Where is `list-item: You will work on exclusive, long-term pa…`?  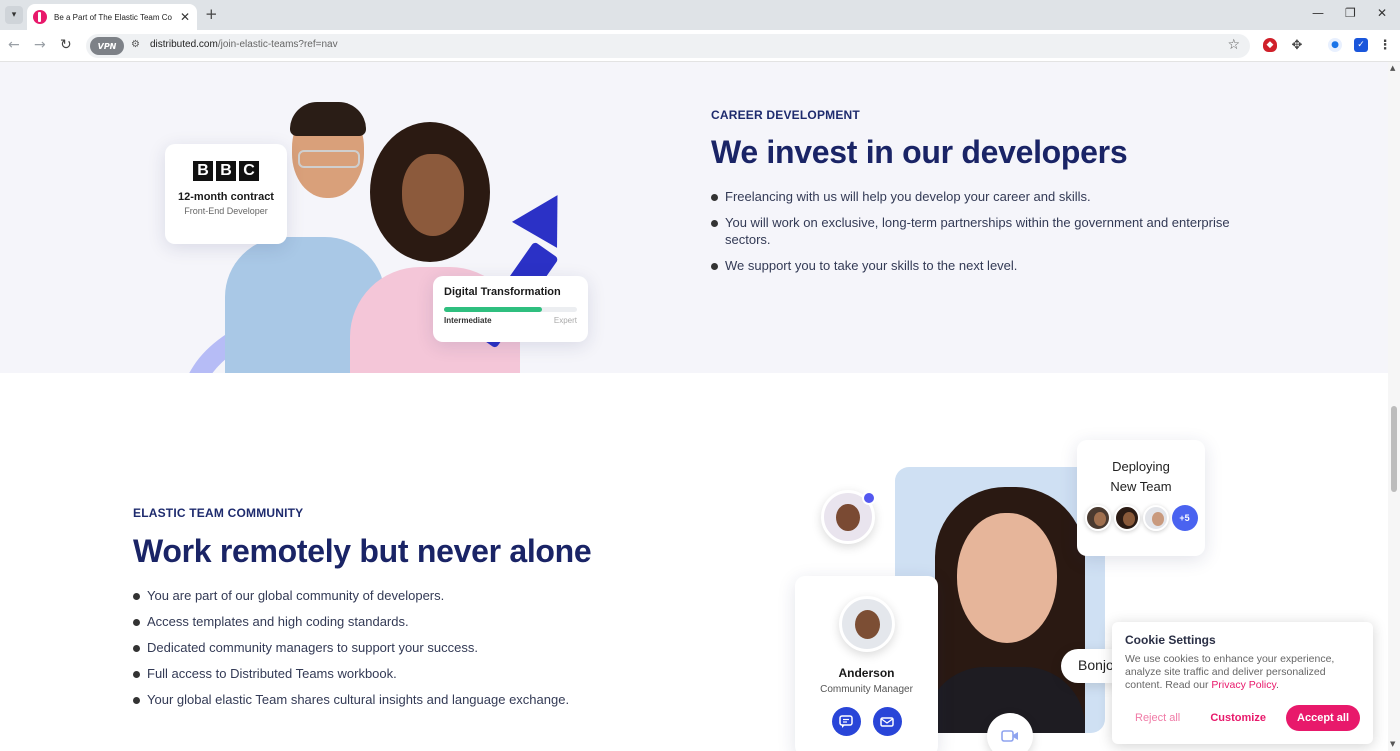 list-item: You will work on exclusive, long-term pa… is located at coordinates (991, 231).